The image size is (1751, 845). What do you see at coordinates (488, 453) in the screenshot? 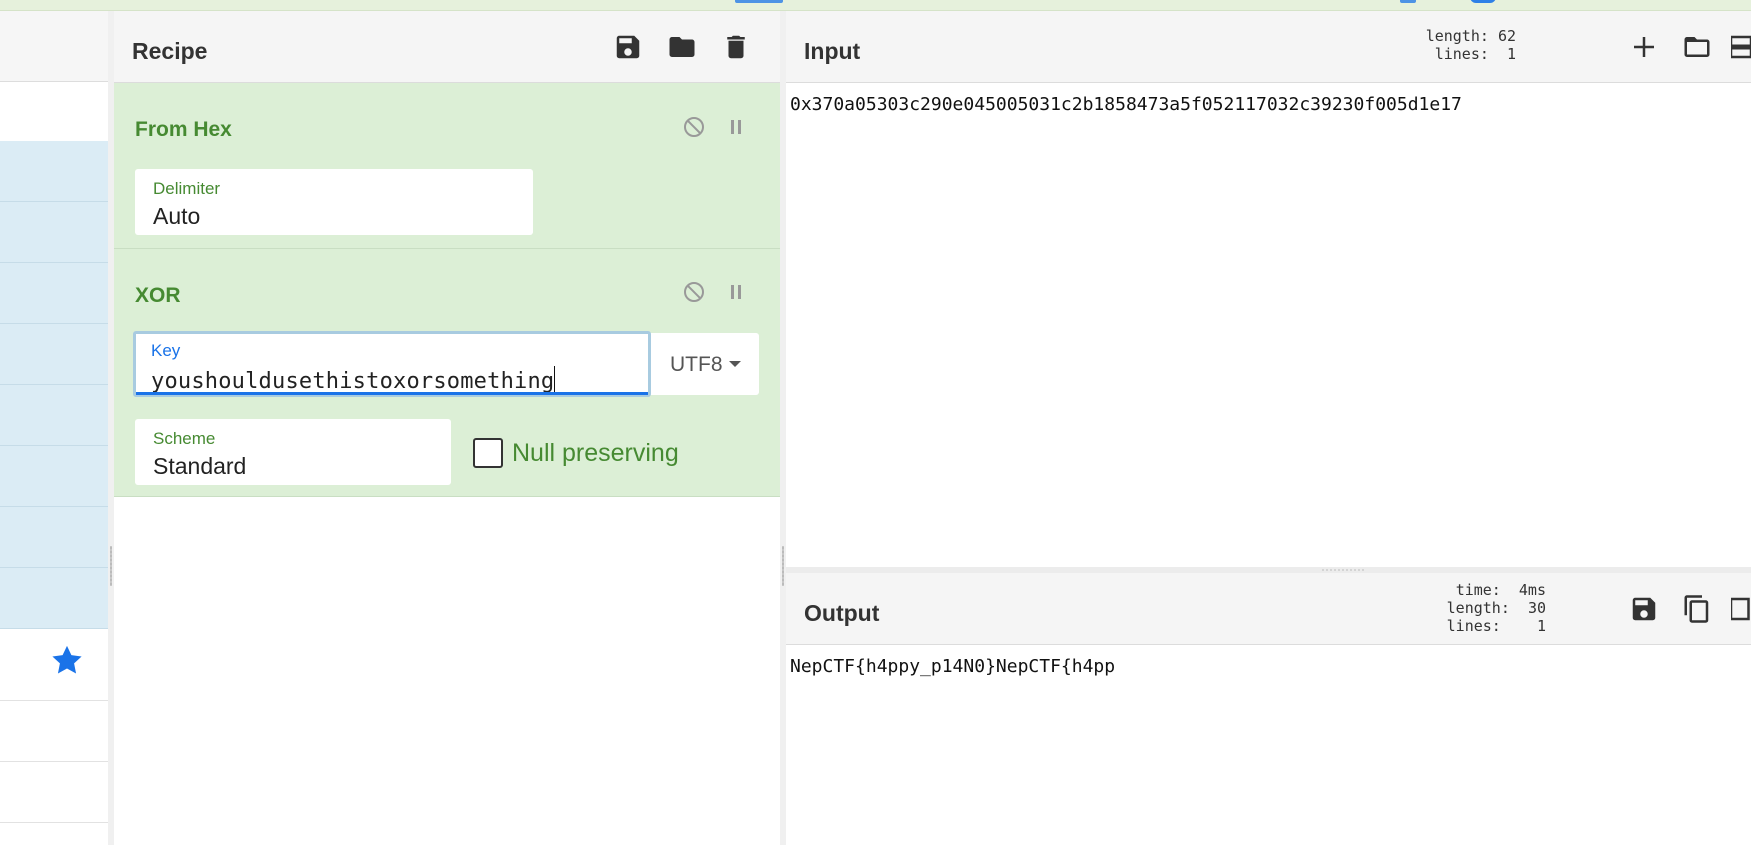
I see `null-preserving-checkbox` at bounding box center [488, 453].